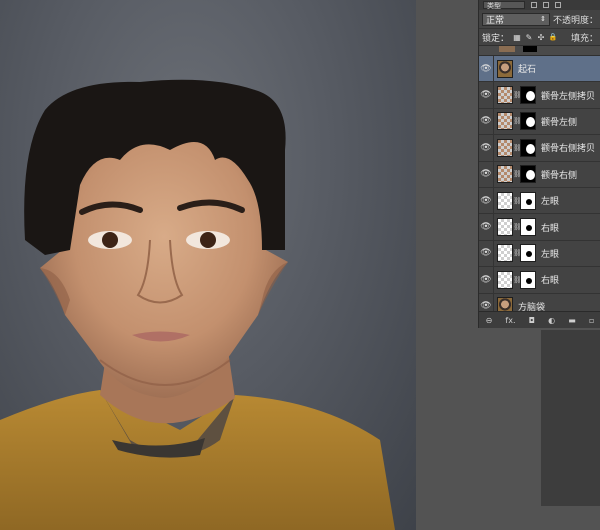 The image size is (600, 530). Describe the element at coordinates (539, 51) in the screenshot. I see `layer-row-partial` at that location.